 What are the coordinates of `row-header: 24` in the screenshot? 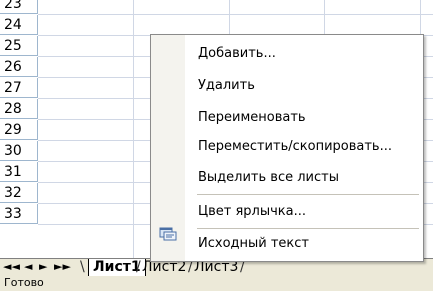 It's located at (19, 25).